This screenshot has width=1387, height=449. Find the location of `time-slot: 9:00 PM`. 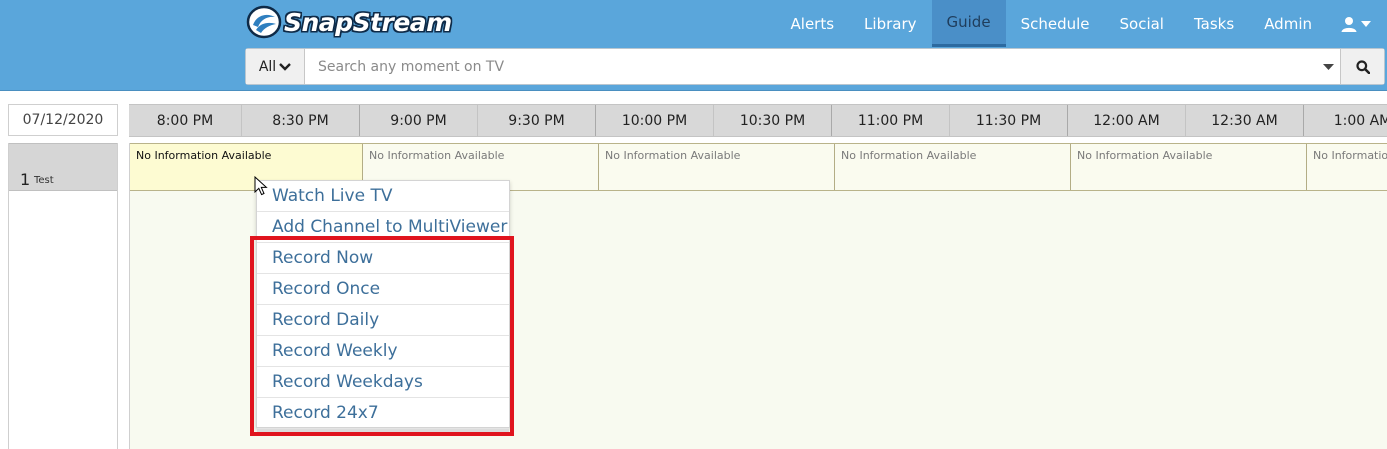

time-slot: 9:00 PM is located at coordinates (418, 120).